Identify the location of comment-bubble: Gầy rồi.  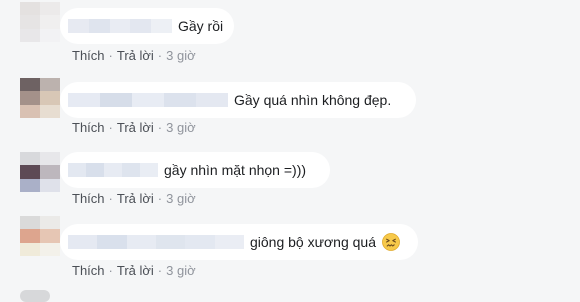
(147, 26).